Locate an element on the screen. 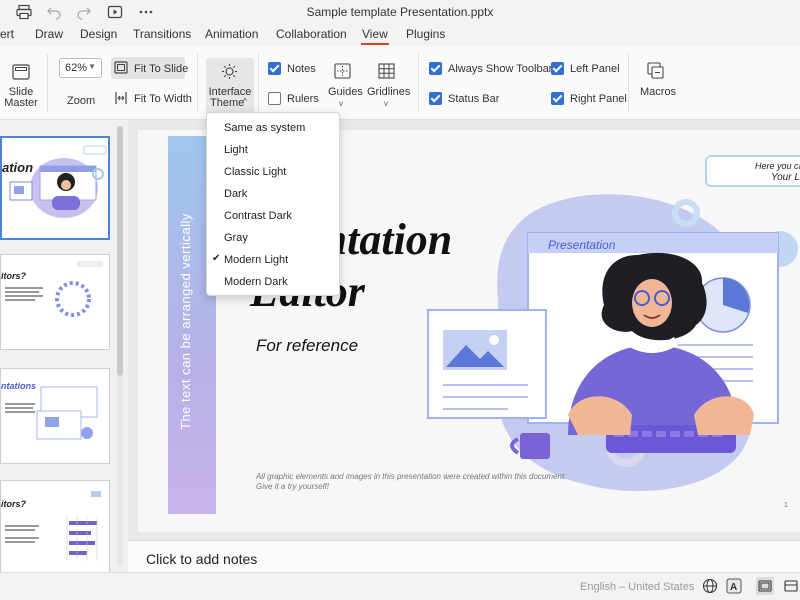 The width and height of the screenshot is (800, 600). guides-icon is located at coordinates (342, 73).